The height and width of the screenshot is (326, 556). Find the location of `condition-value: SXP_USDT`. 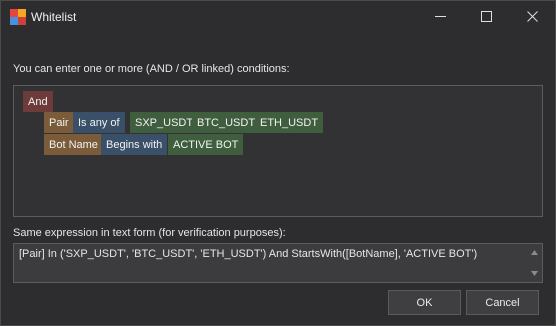

condition-value: SXP_USDT is located at coordinates (164, 122).